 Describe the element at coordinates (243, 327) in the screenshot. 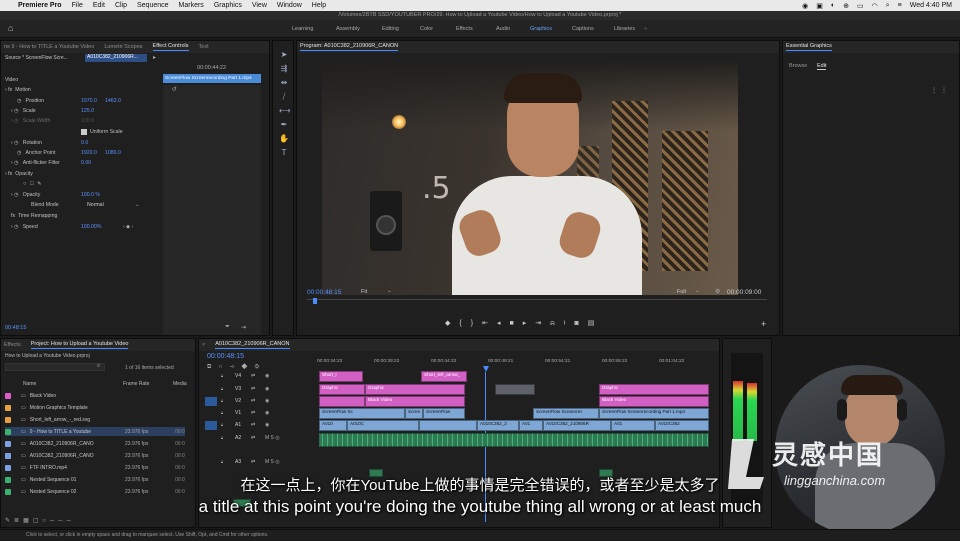

I see `export-frame-icon: ⇥` at that location.